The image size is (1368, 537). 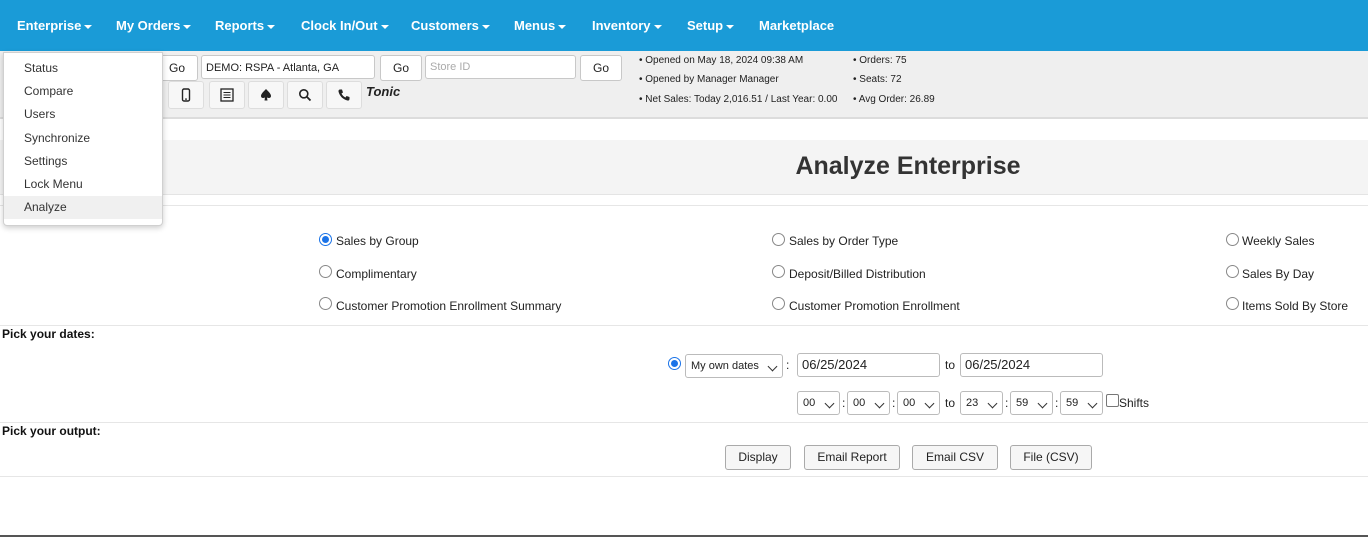 I want to click on label-promo-enrollment-summary: Customer Promotion Enrollment Summary, so click(x=449, y=306).